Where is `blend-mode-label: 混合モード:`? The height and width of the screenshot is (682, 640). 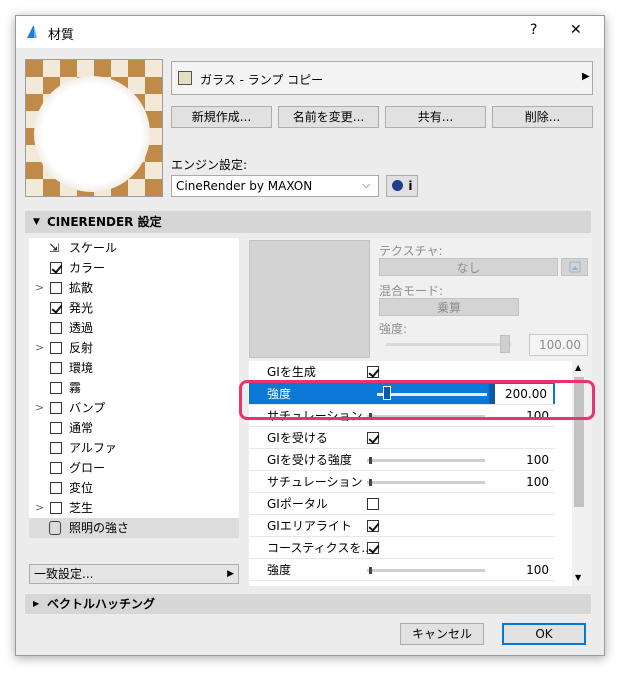
blend-mode-label: 混合モード: is located at coordinates (411, 291).